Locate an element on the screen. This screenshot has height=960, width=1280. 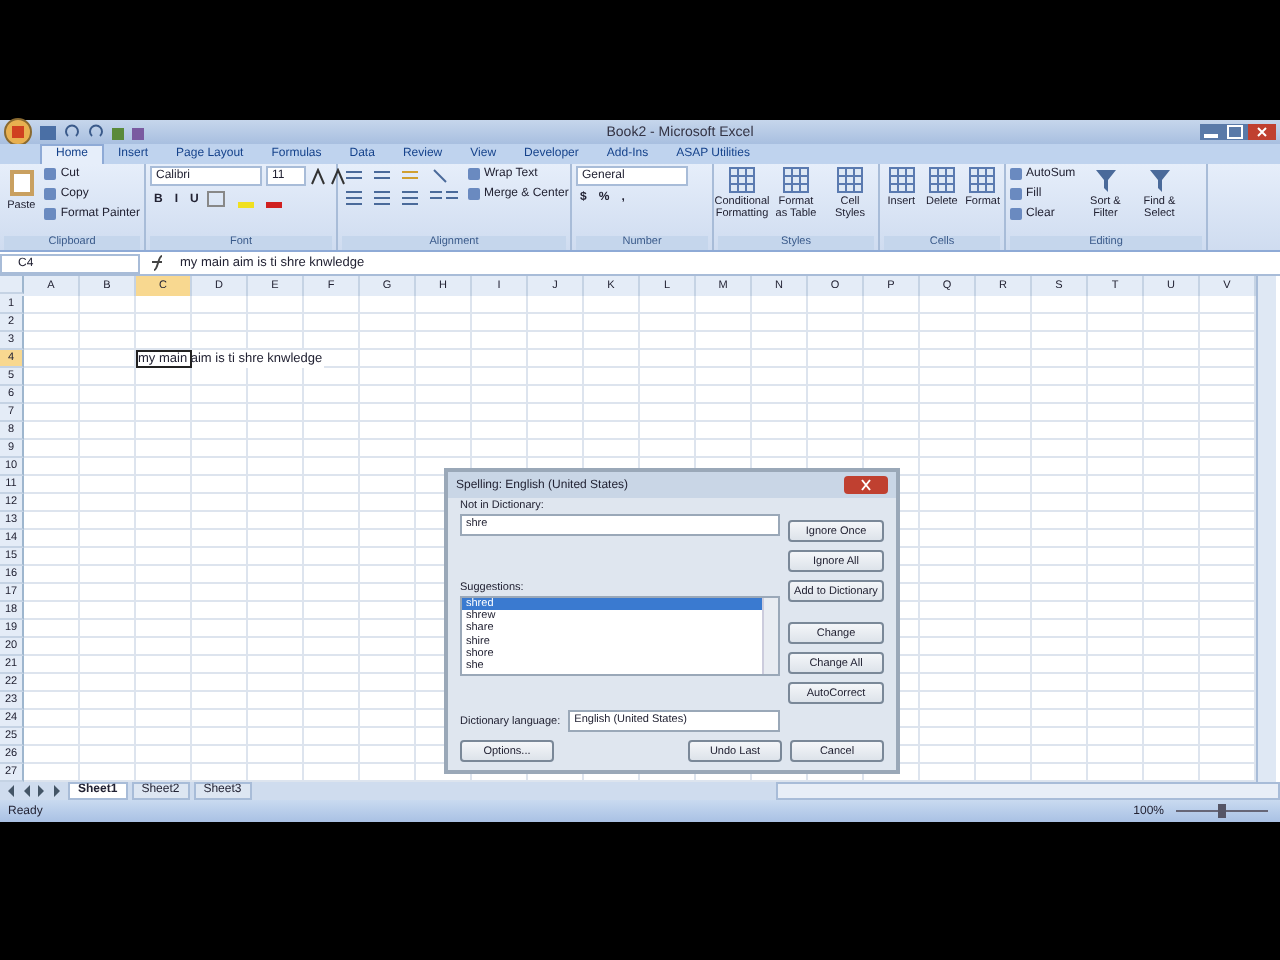
maximize-icon is located at coordinates (1235, 132).